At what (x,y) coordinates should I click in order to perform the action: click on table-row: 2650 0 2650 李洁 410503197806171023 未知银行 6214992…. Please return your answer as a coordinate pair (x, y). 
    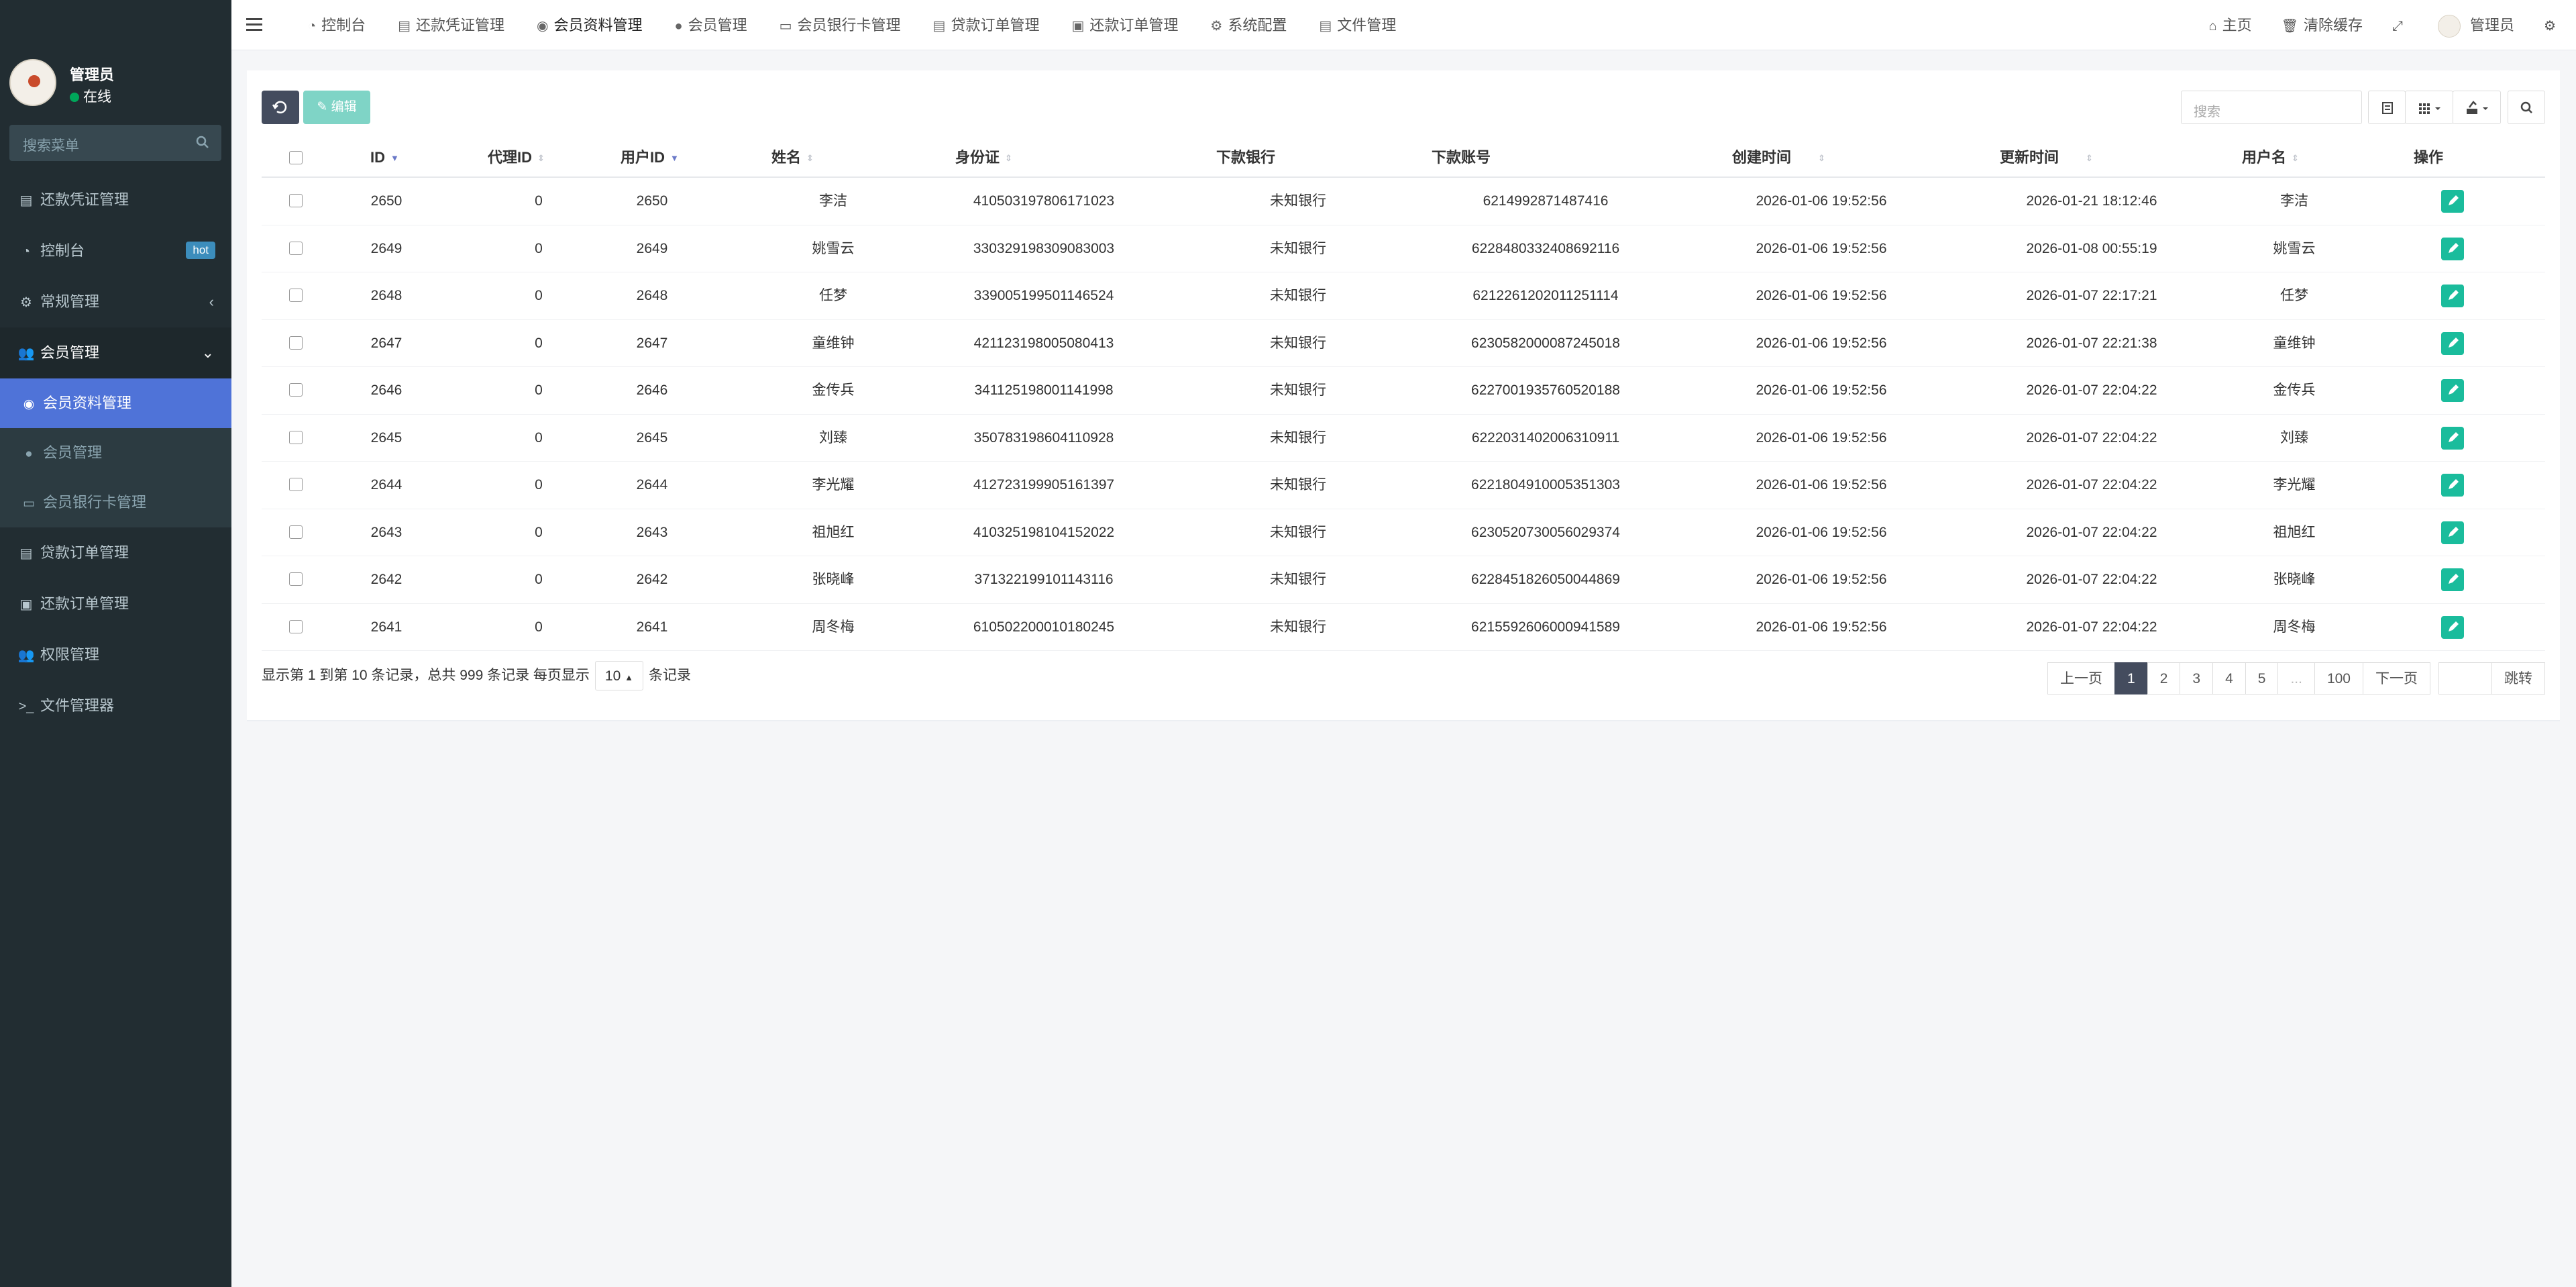
    Looking at the image, I should click on (1403, 201).